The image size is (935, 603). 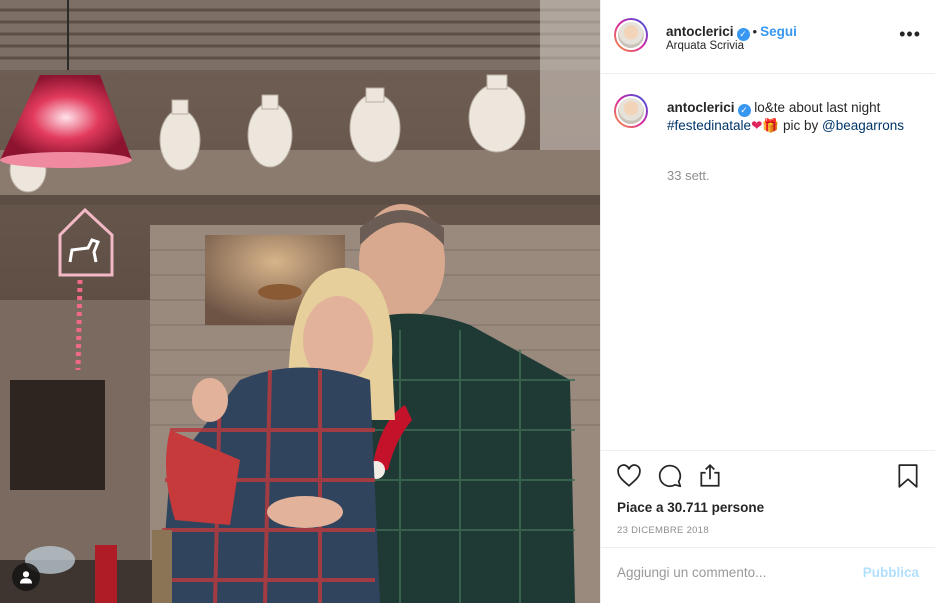 I want to click on follow-button: Segui, so click(x=778, y=31).